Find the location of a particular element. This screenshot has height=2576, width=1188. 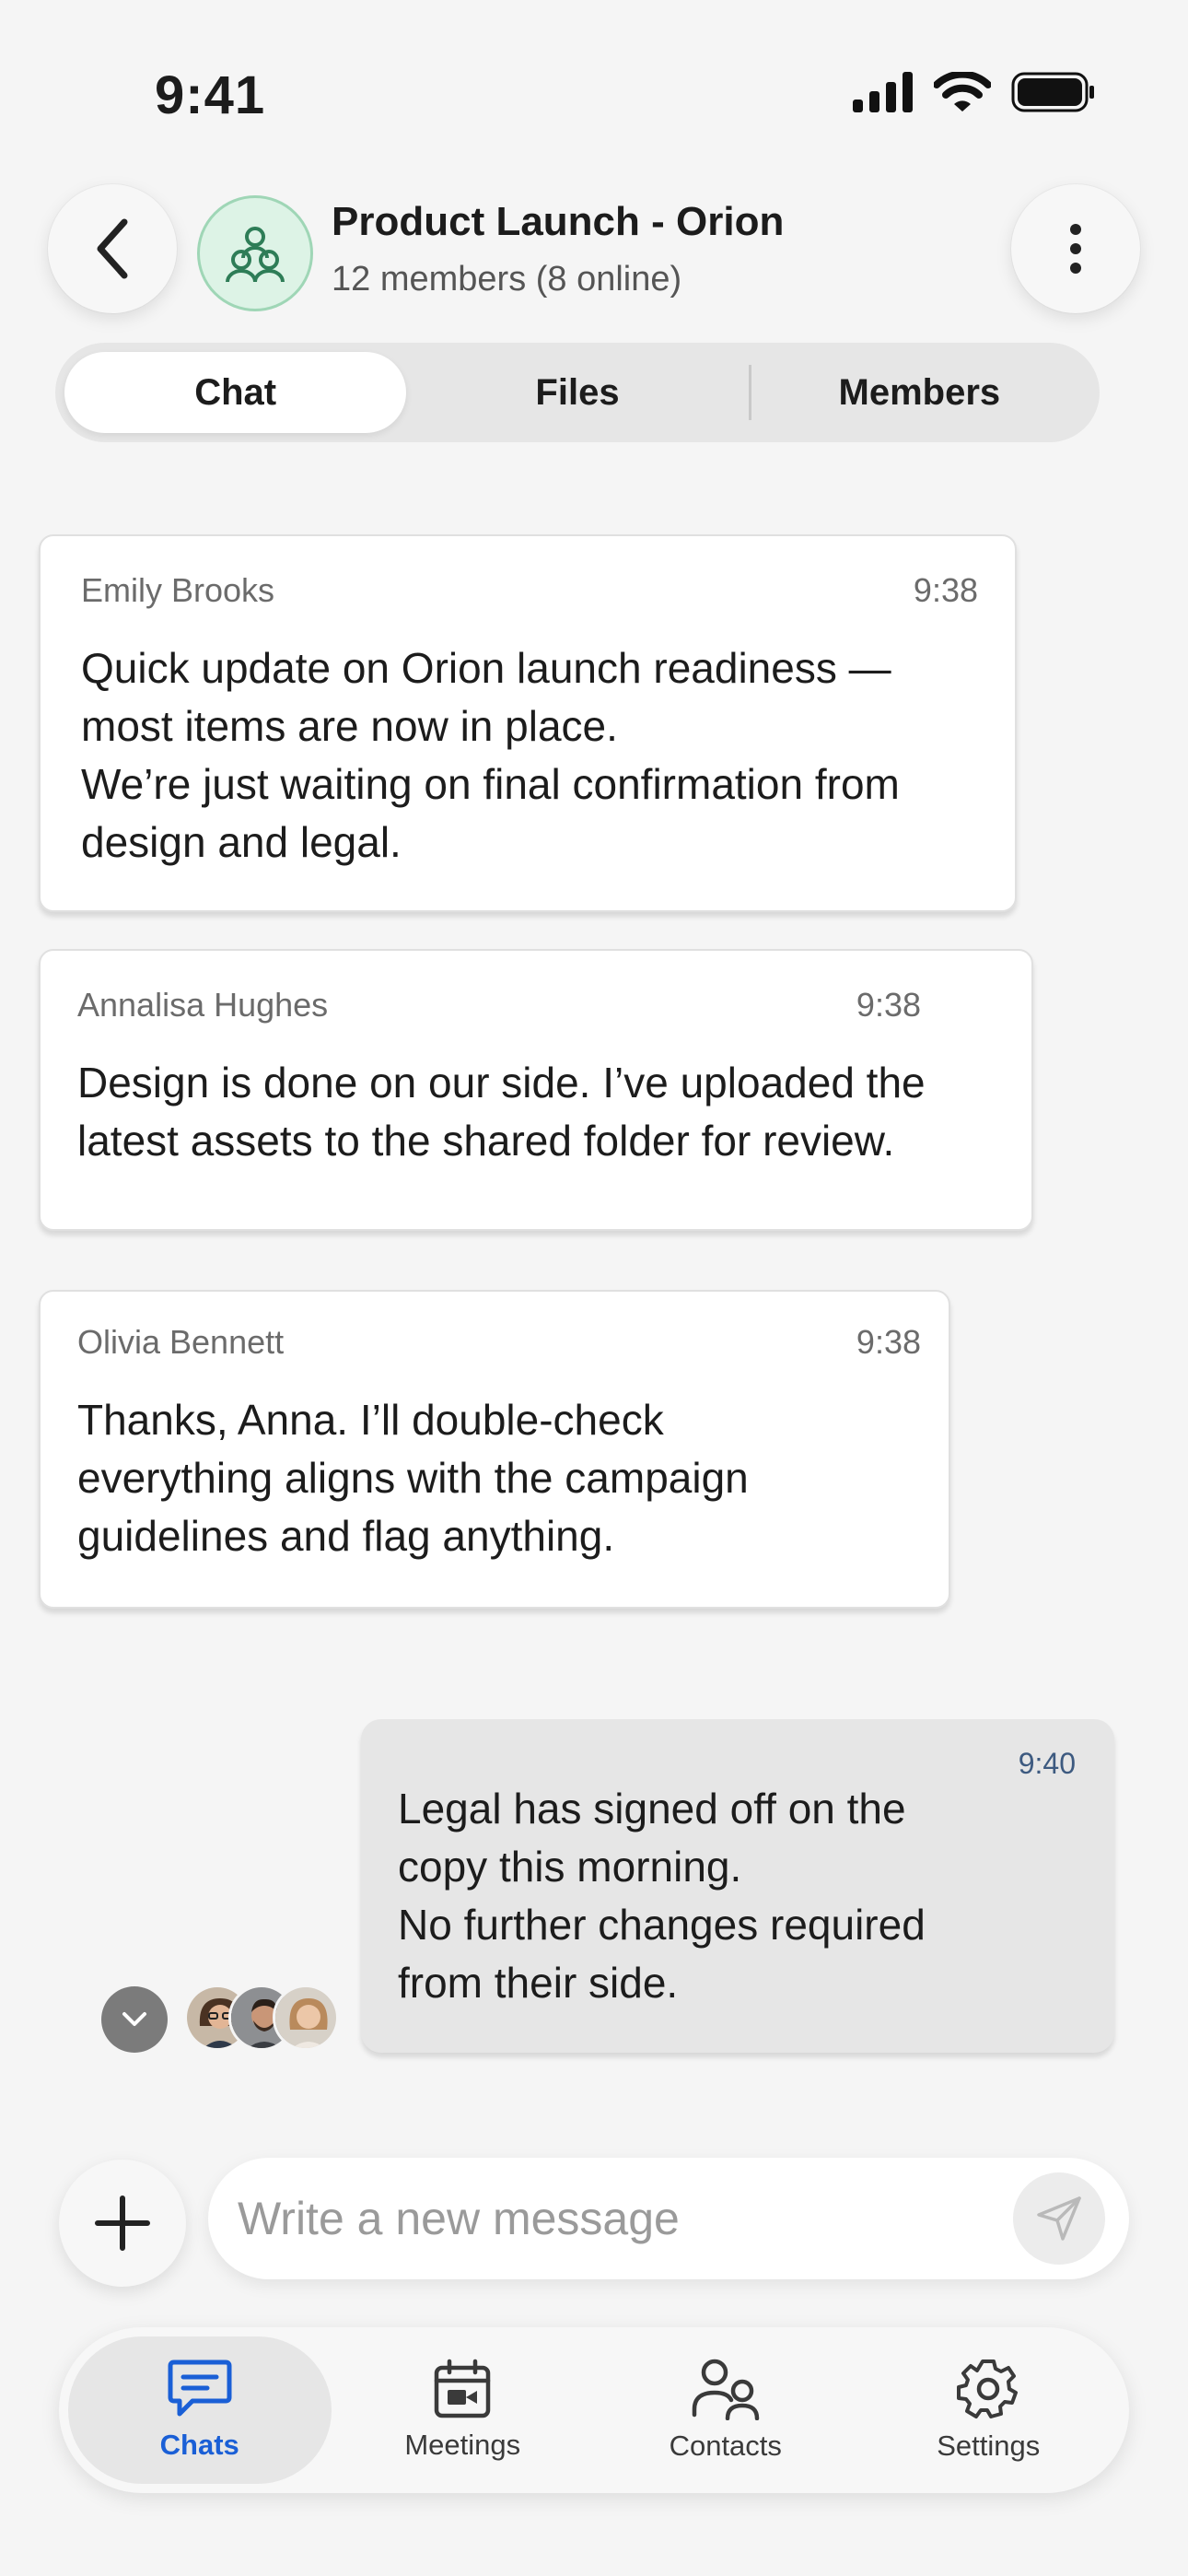

back-button is located at coordinates (112, 248).